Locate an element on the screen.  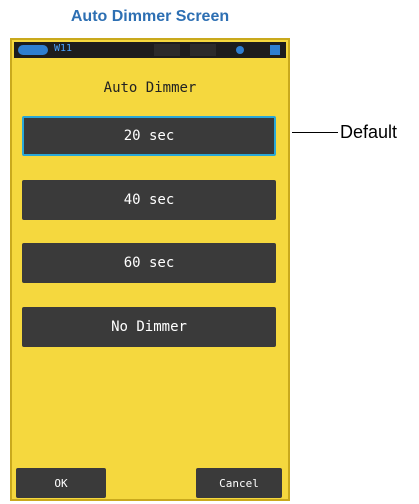
status-bar: W11 is located at coordinates (150, 50).